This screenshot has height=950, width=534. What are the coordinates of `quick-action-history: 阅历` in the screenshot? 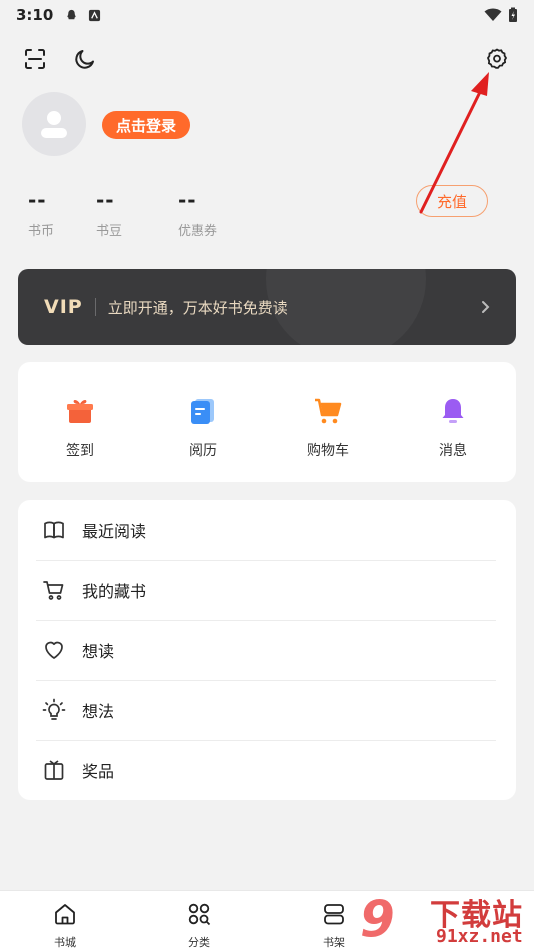 It's located at (203, 428).